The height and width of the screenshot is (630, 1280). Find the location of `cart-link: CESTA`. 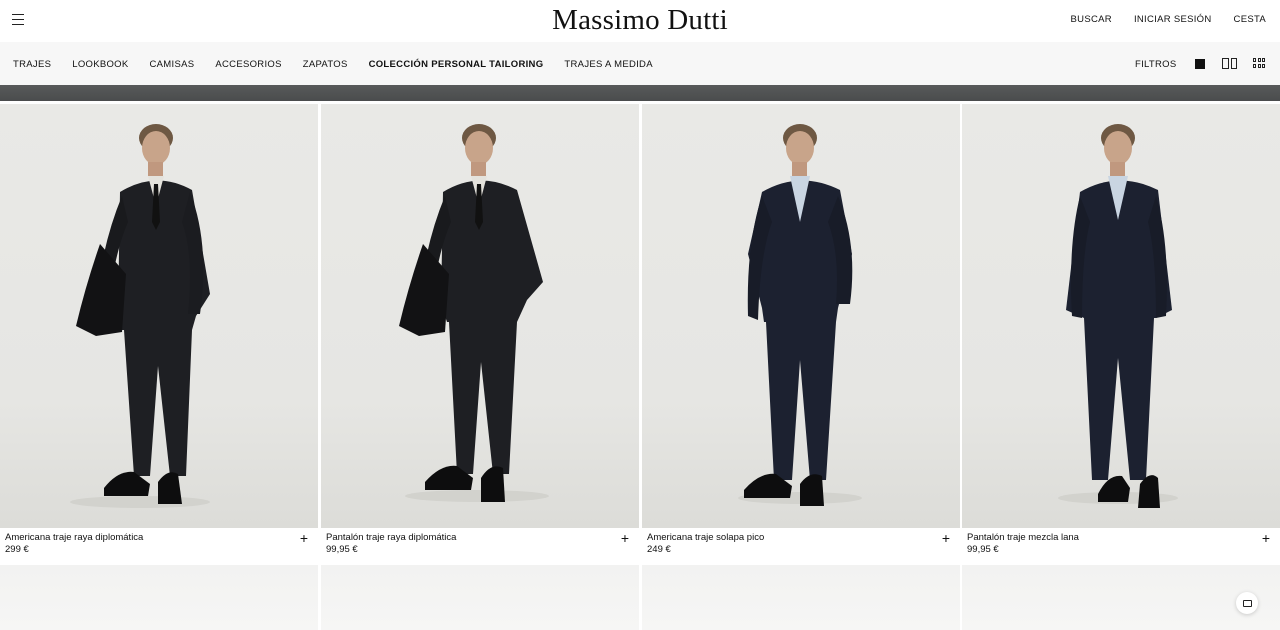

cart-link: CESTA is located at coordinates (1250, 19).